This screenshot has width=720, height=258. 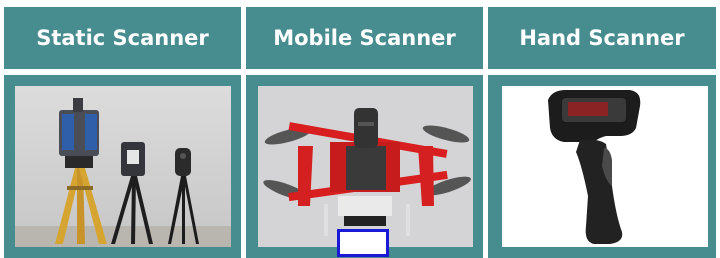 I want to click on header-mobile-scanner: Mobile Scanner, so click(x=364, y=38).